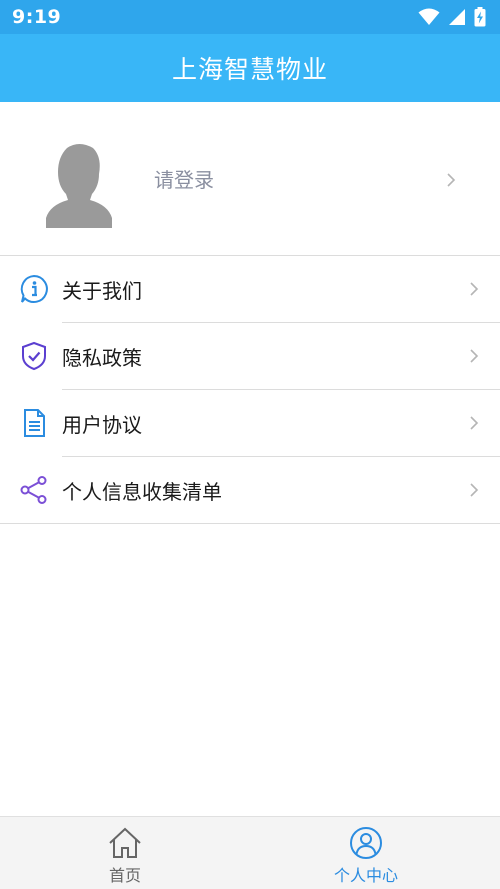  I want to click on share-icon, so click(33, 490).